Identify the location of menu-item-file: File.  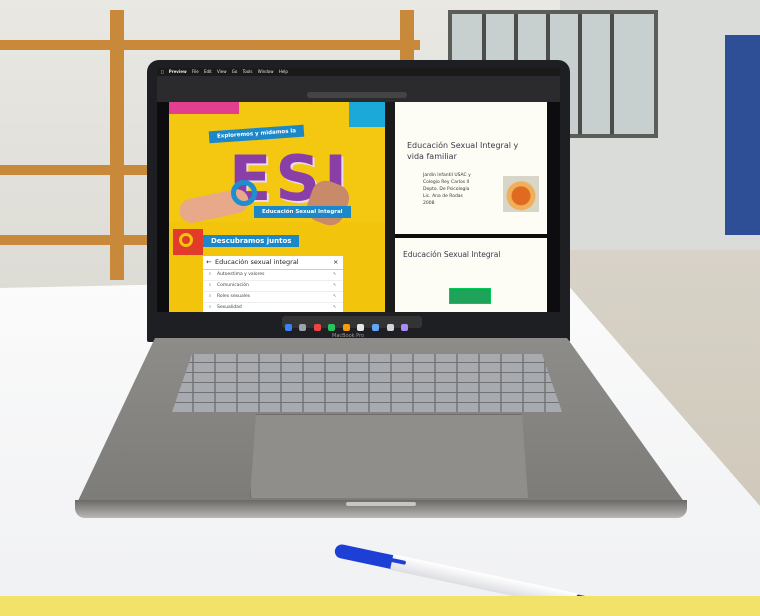
(195, 71).